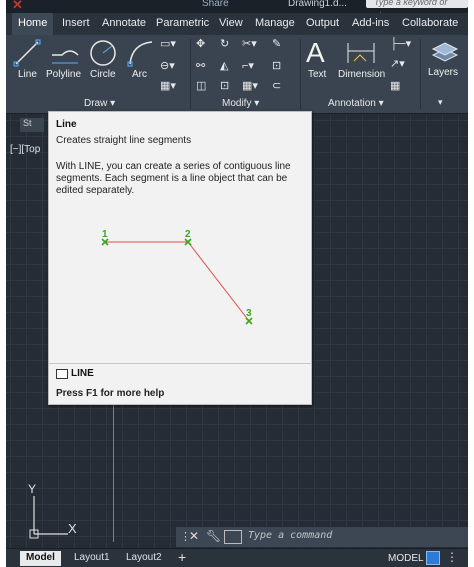 The image size is (474, 567). What do you see at coordinates (361, 74) in the screenshot?
I see `dimension-button: Dimension` at bounding box center [361, 74].